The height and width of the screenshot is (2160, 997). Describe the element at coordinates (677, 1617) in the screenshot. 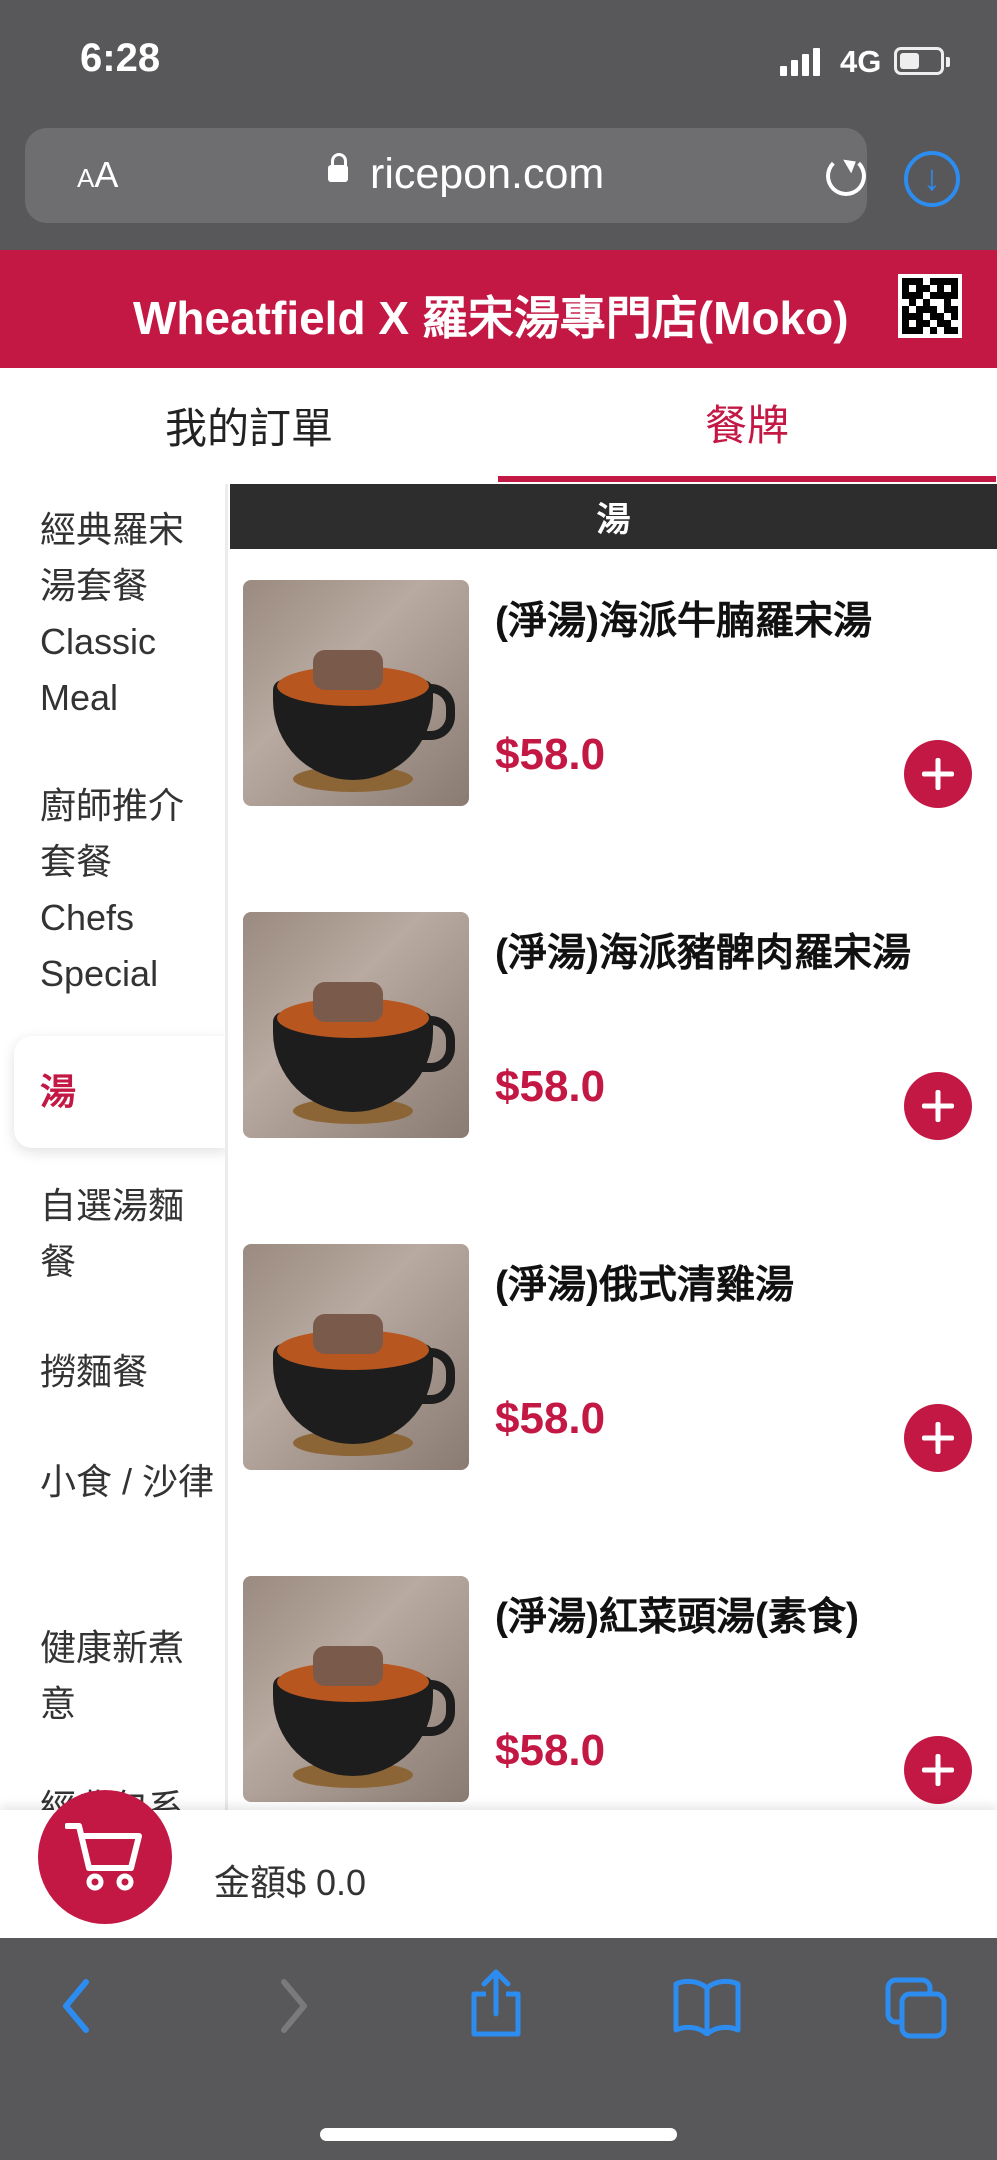

I see `item-name: (淨湯)紅菜頭湯(素食)` at that location.